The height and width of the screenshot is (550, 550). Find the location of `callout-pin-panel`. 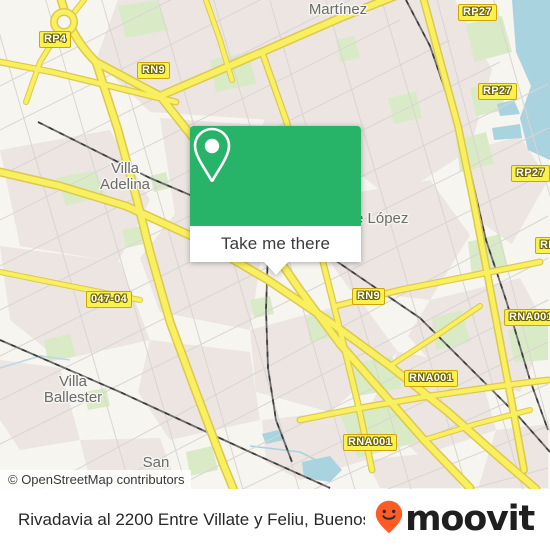

callout-pin-panel is located at coordinates (275, 176).